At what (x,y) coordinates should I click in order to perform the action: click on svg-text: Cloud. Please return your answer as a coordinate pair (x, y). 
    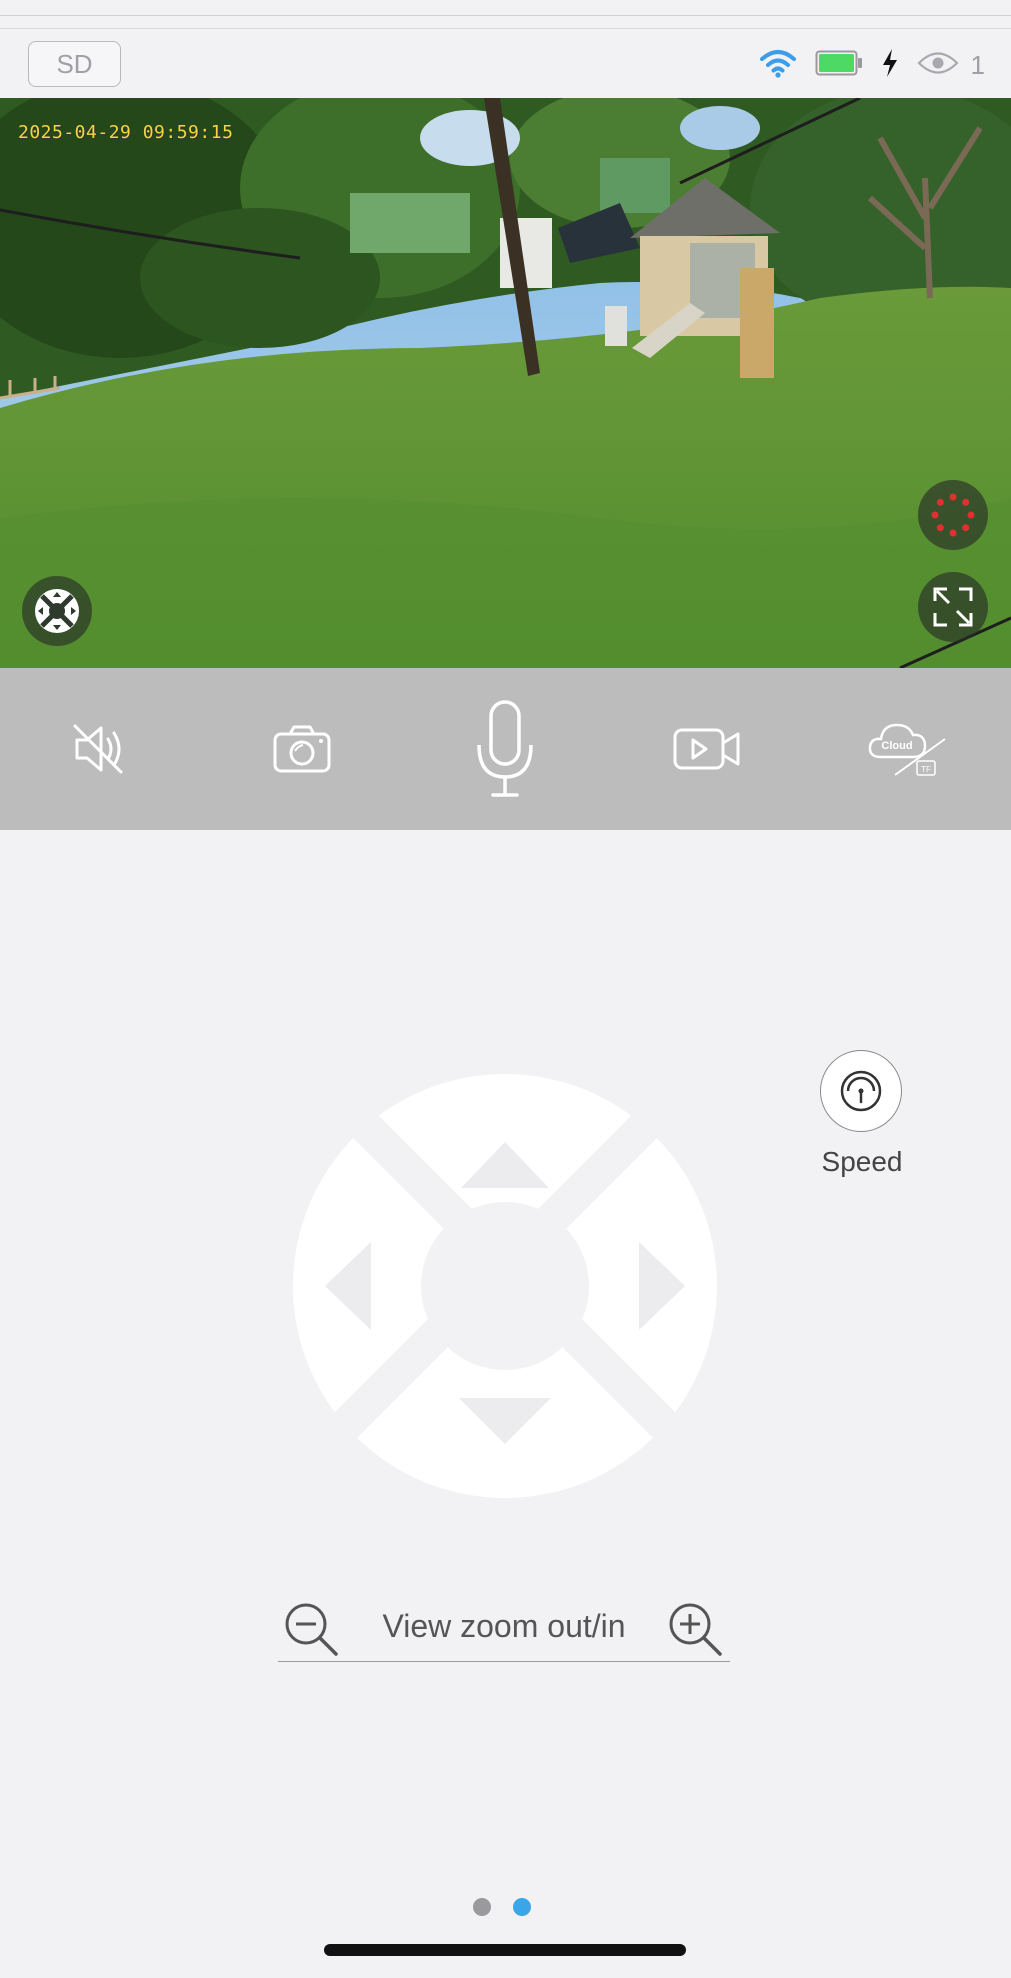
    Looking at the image, I should click on (896, 746).